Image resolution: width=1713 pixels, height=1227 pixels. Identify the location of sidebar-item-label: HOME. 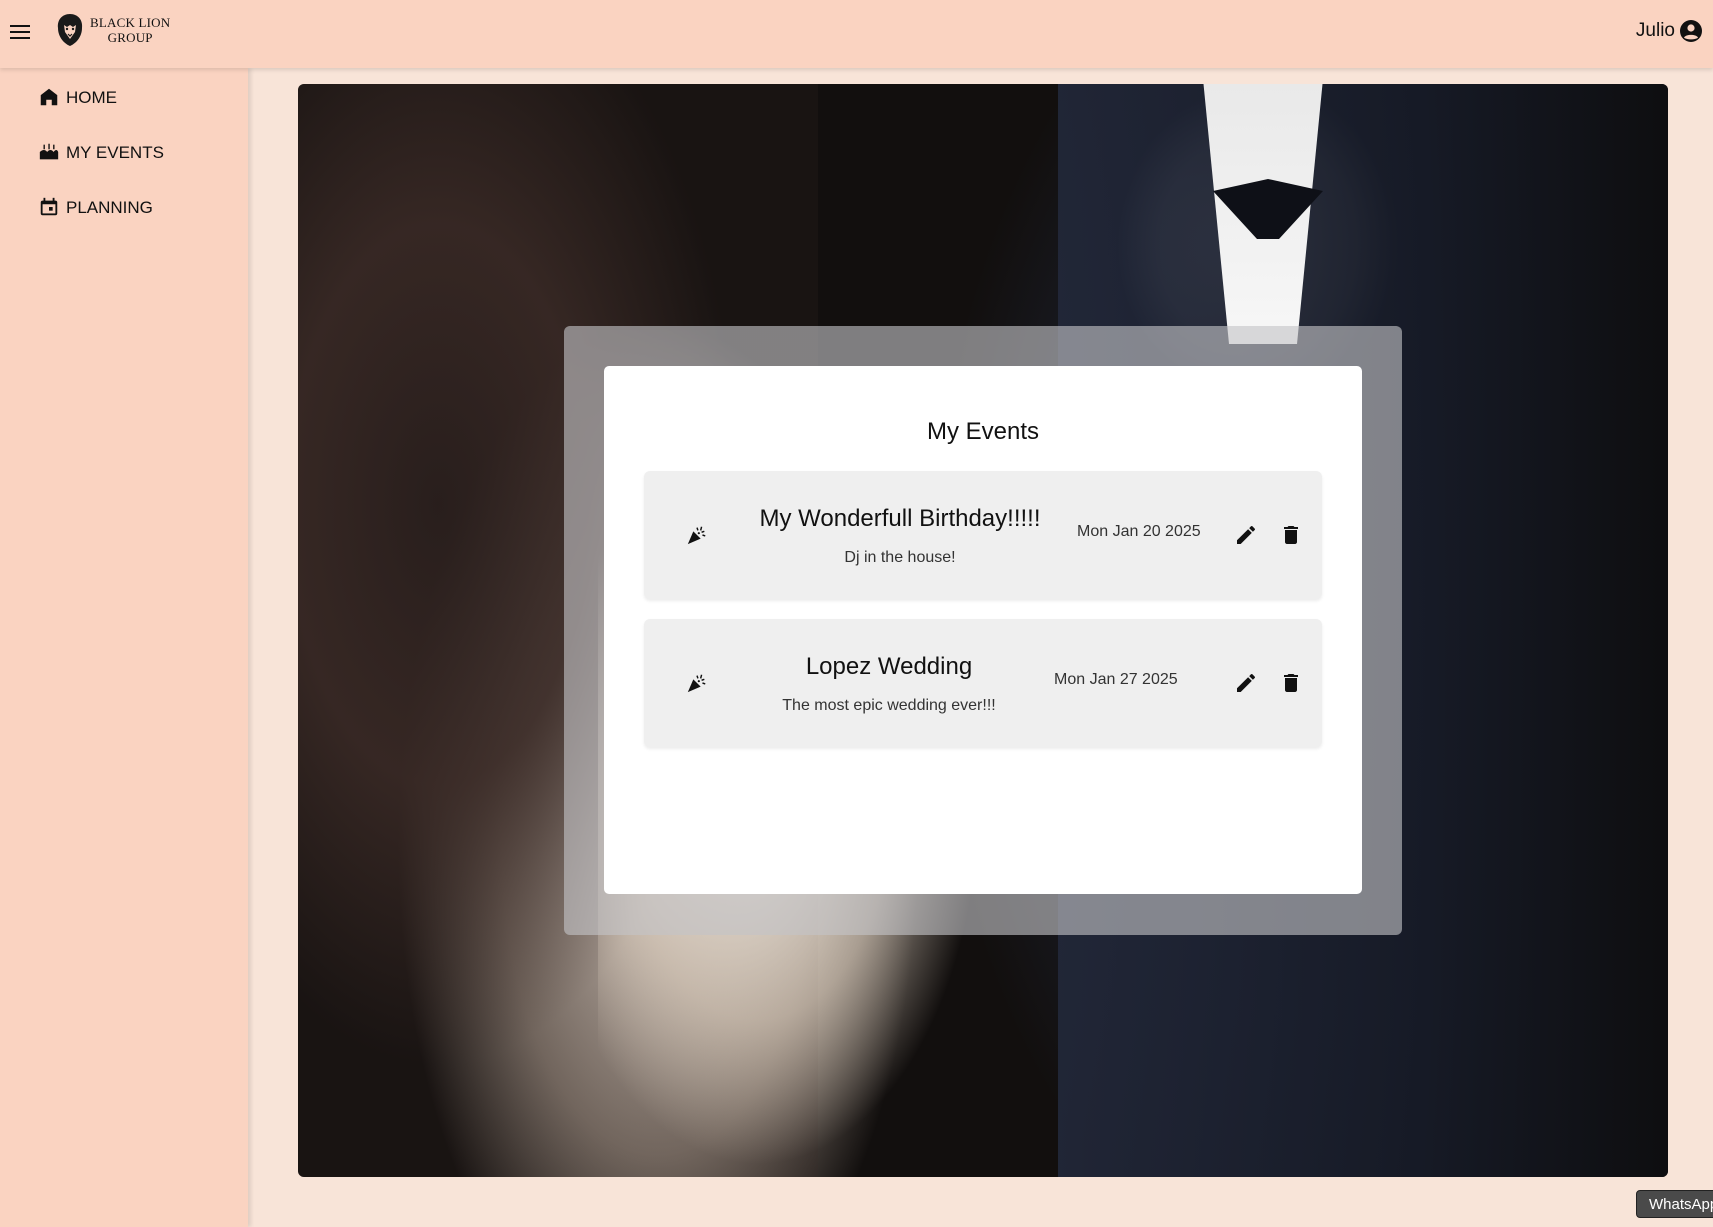
(91, 97).